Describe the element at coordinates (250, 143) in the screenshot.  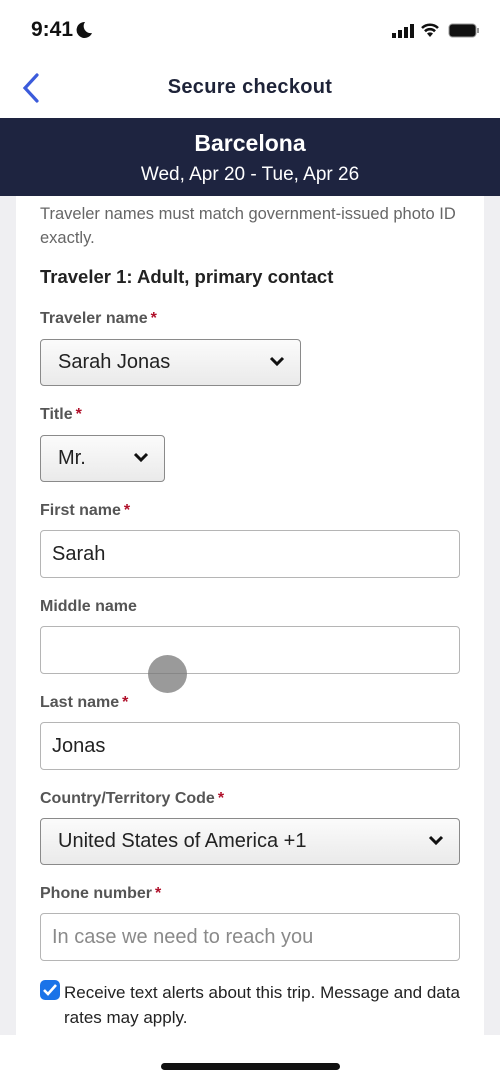
I see `trip-city: Barcelona` at that location.